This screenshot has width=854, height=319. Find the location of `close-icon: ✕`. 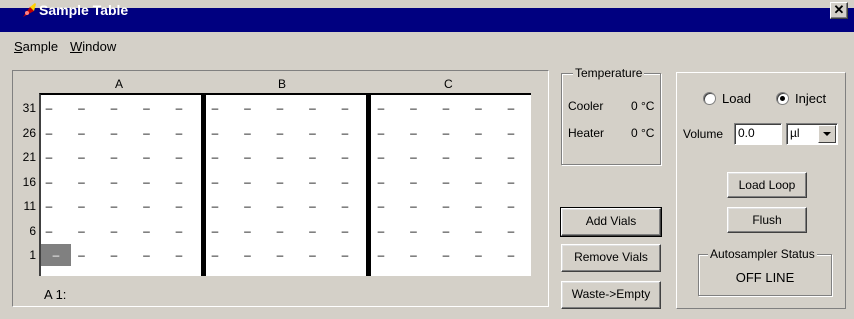

close-icon: ✕ is located at coordinates (839, 10).